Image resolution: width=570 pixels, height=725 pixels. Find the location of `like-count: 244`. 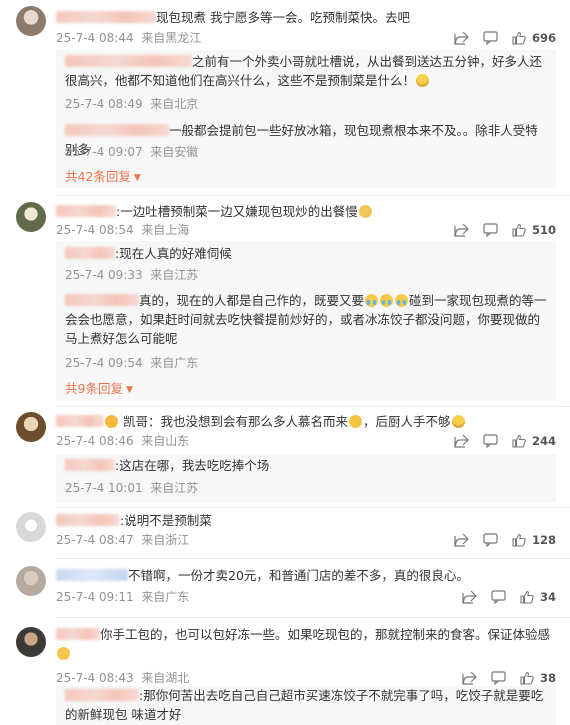

like-count: 244 is located at coordinates (543, 441).